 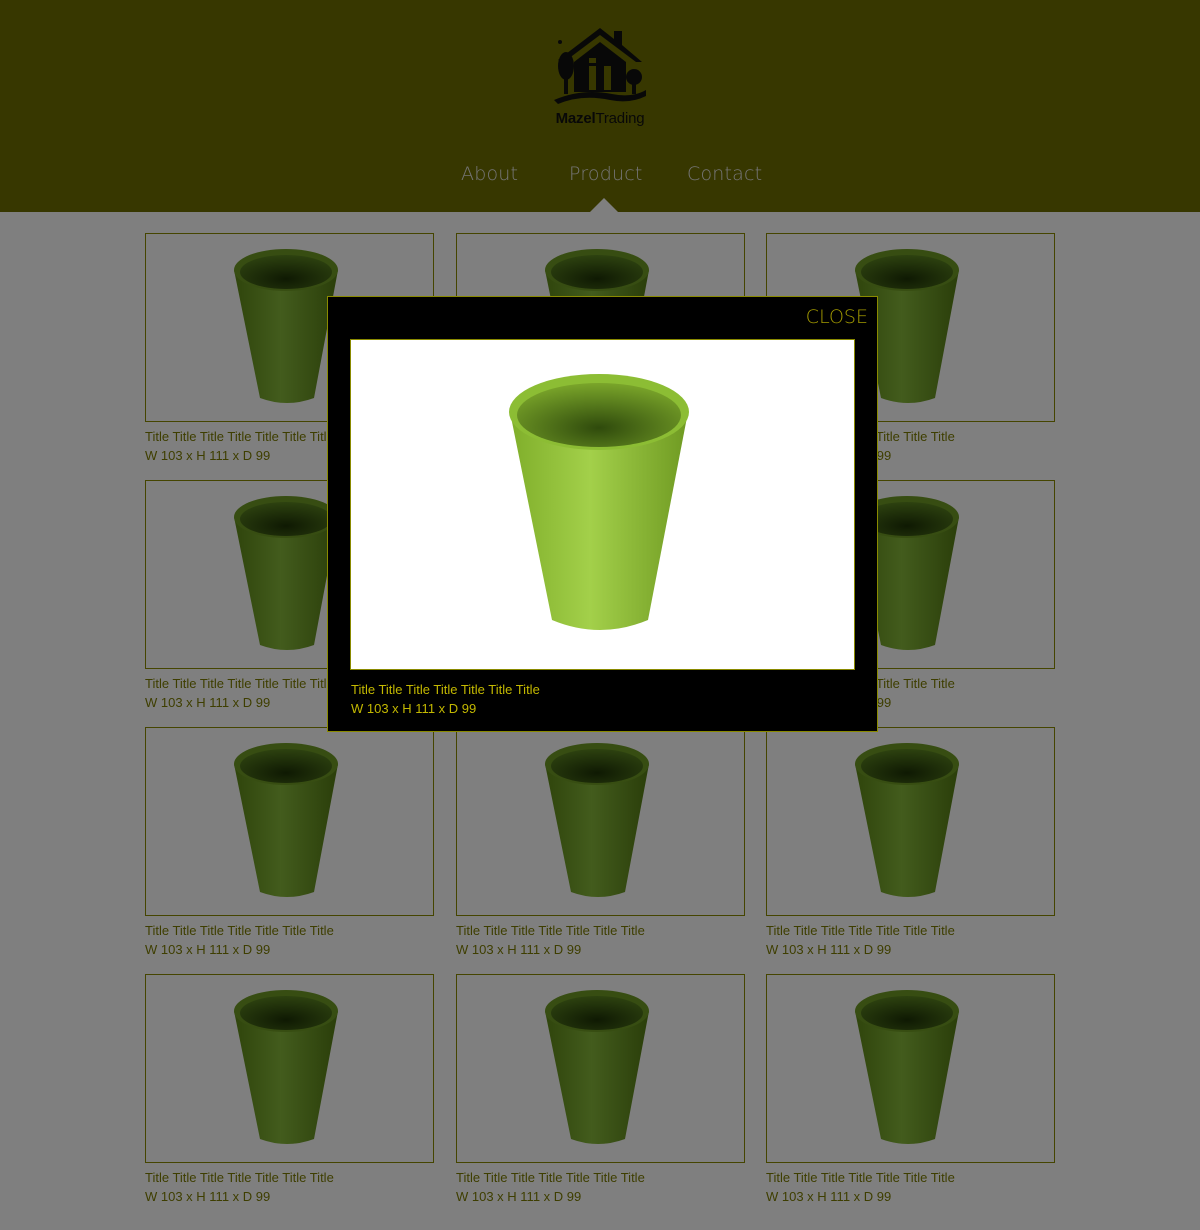 I want to click on modal-product-dimensions: W 103 x H 111 x D 99, so click(x=414, y=708).